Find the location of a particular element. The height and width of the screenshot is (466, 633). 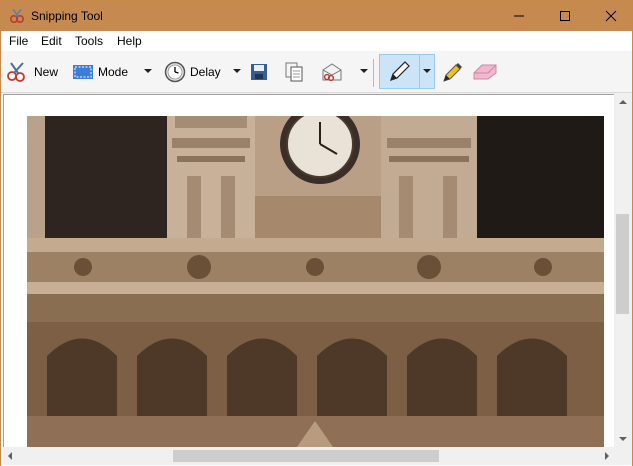

maximize-icon is located at coordinates (565, 16).